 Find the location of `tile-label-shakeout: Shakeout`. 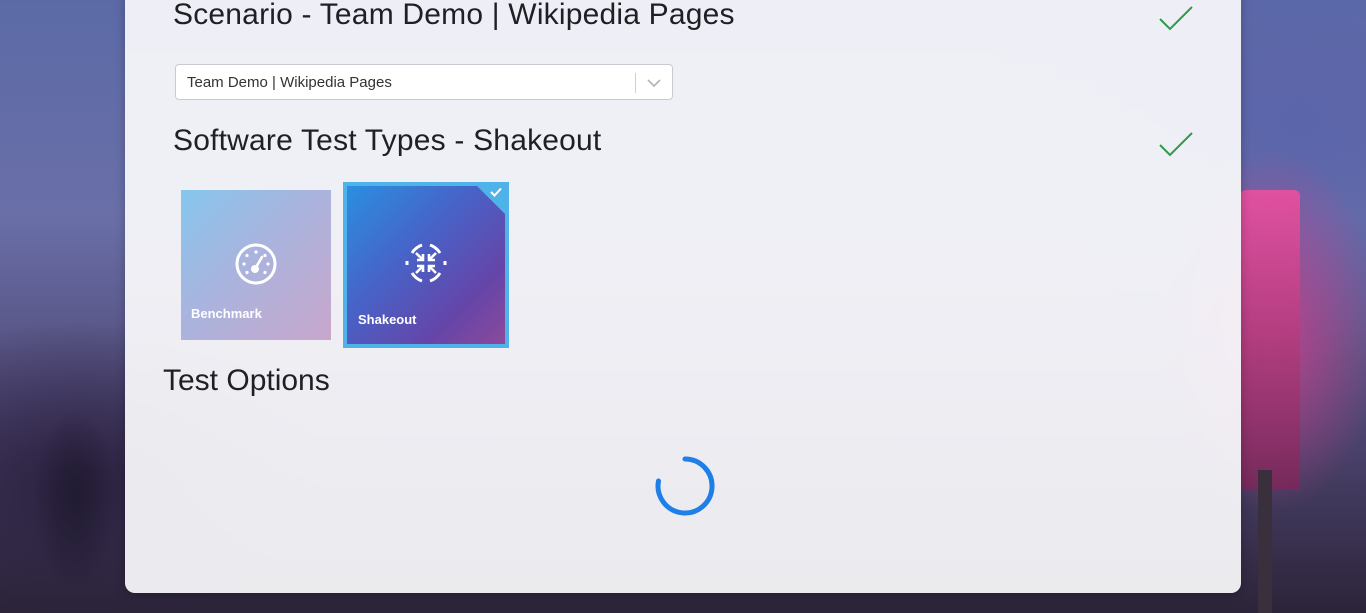

tile-label-shakeout: Shakeout is located at coordinates (387, 319).